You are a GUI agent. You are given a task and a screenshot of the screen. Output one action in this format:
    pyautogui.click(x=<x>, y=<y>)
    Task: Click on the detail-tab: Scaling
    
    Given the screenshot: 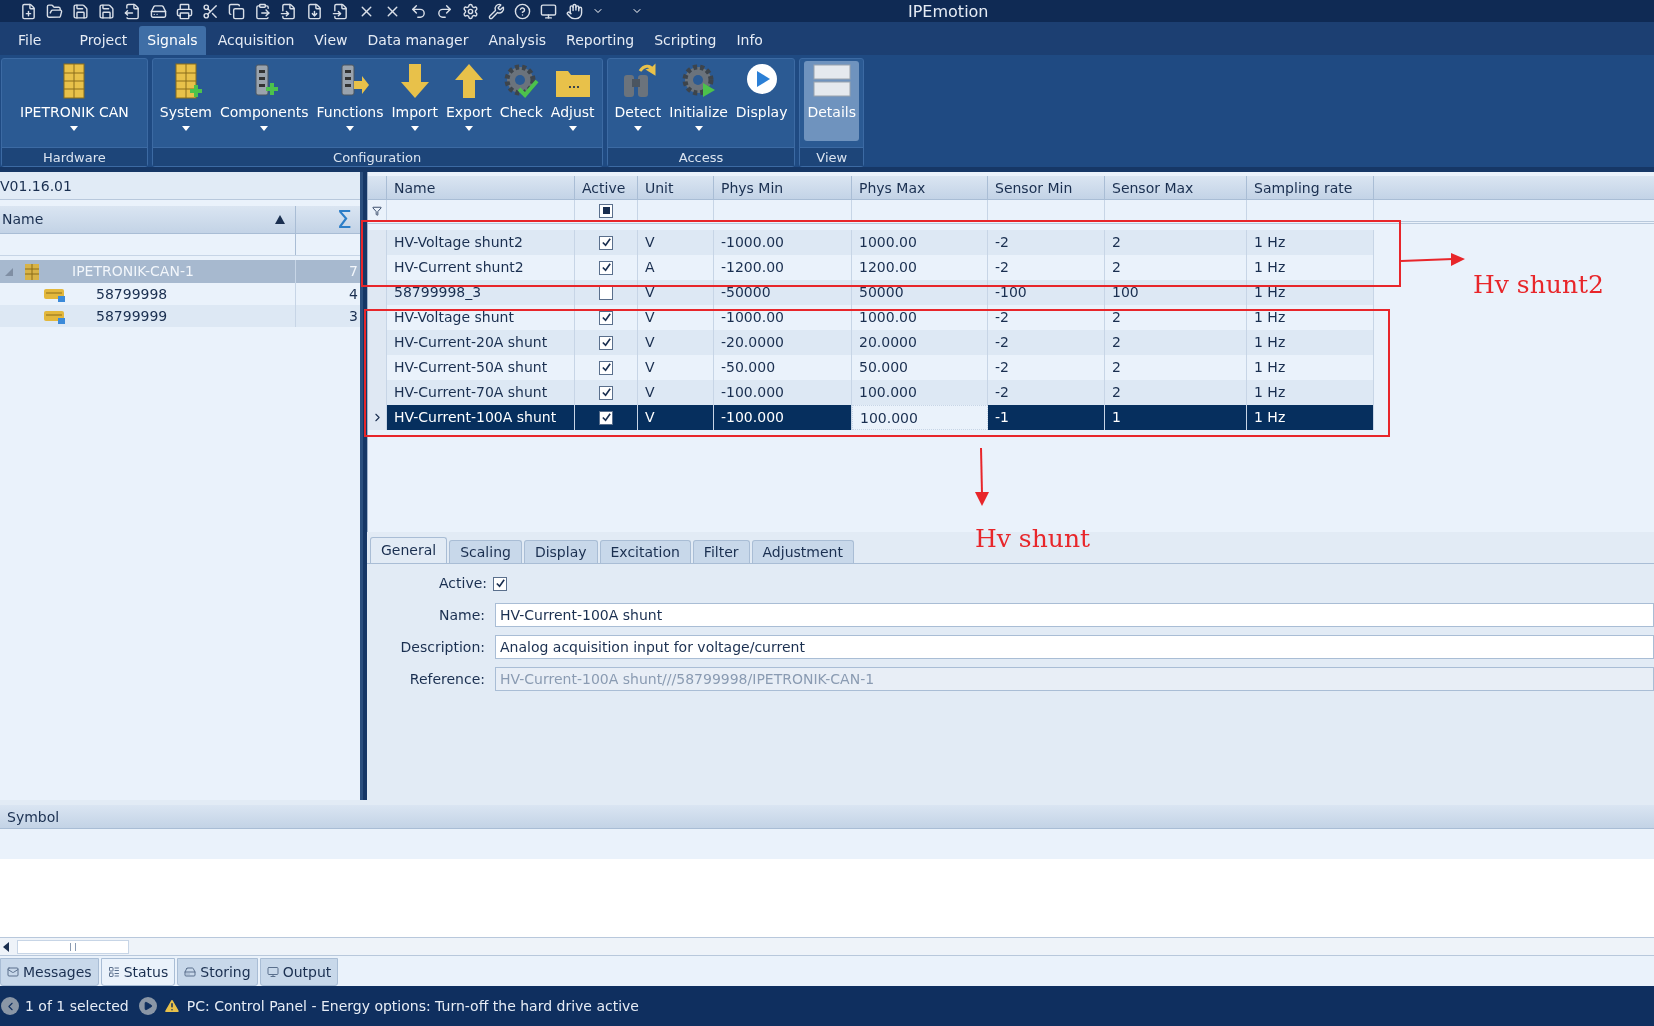 What is the action you would take?
    pyautogui.click(x=485, y=551)
    